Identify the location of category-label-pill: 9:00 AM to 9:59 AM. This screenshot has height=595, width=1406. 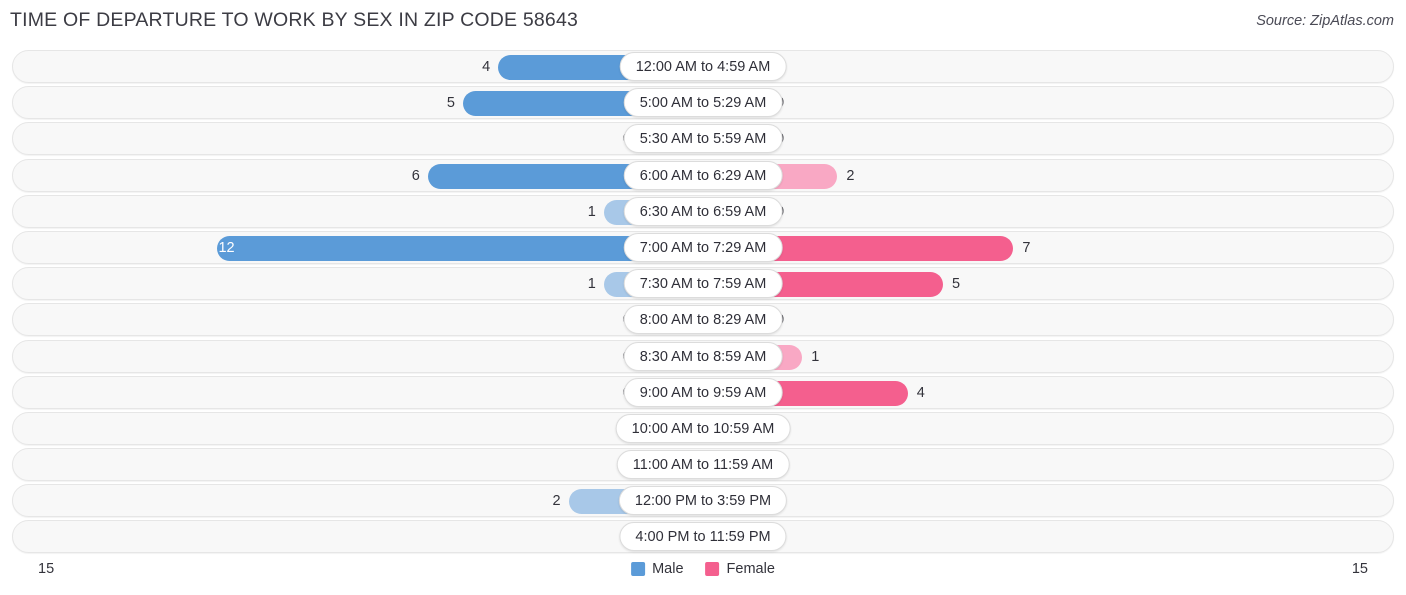
(703, 392).